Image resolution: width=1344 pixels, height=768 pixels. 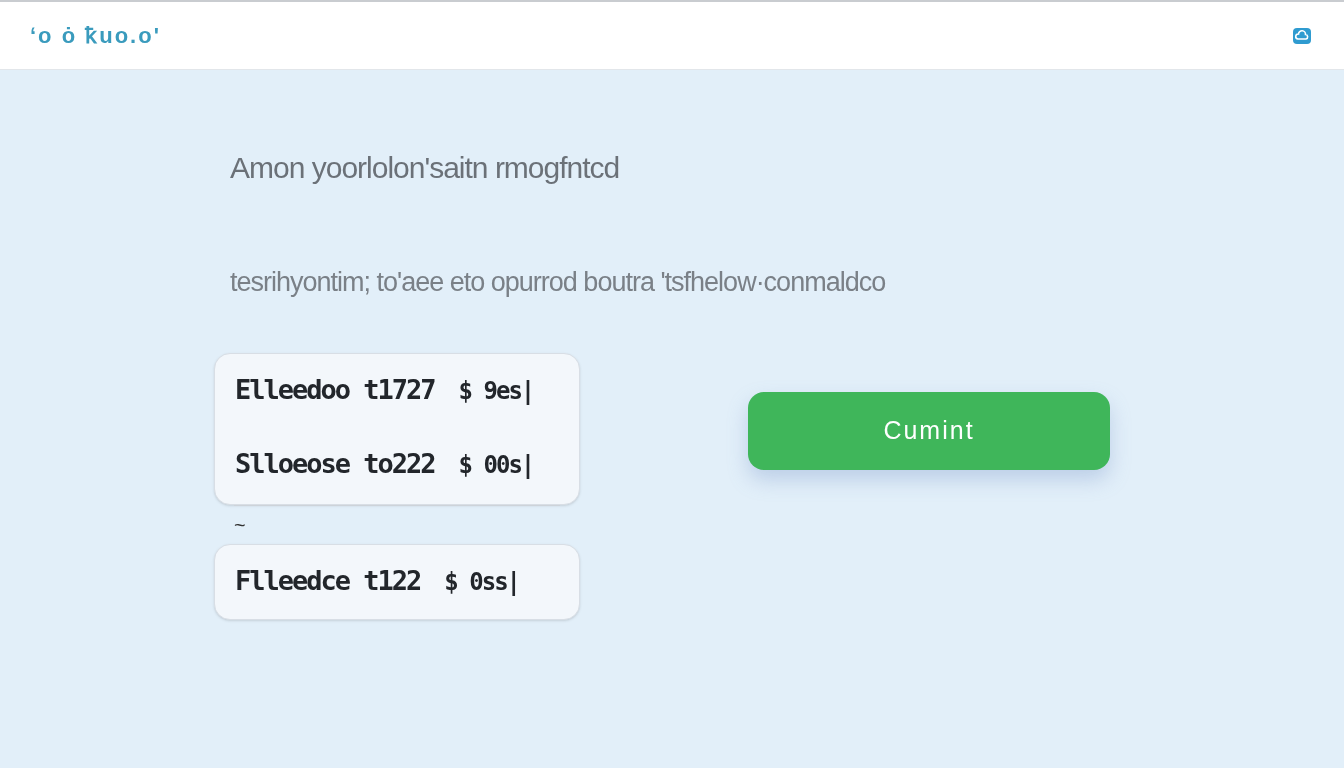 I want to click on tilde-mark: ~, so click(x=240, y=525).